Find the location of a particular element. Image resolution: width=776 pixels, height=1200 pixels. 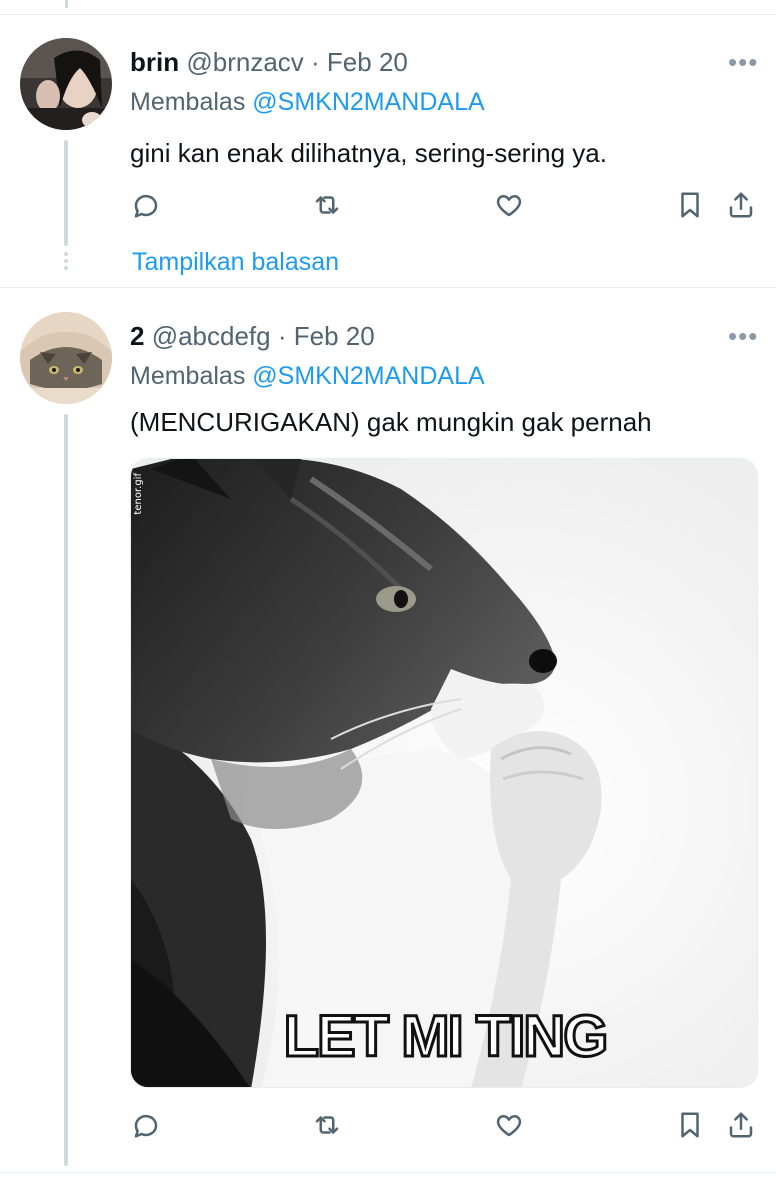

show-replies-link: Tampilkan balasan is located at coordinates (235, 262).